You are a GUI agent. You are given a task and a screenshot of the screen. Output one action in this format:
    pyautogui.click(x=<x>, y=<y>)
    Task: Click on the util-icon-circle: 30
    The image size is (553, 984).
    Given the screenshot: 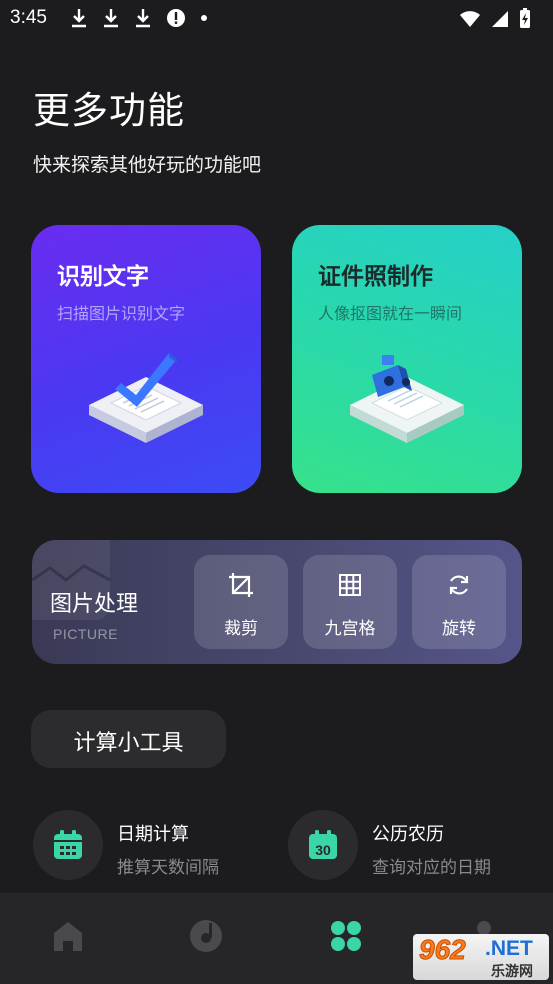 What is the action you would take?
    pyautogui.click(x=323, y=845)
    